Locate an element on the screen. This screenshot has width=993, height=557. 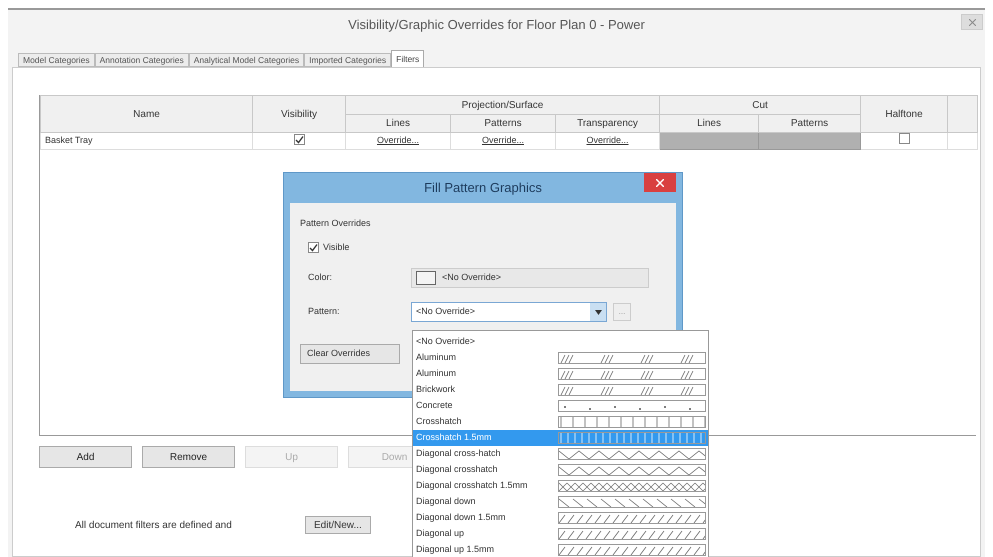
pattern-option: Diagonal up is located at coordinates (560, 534).